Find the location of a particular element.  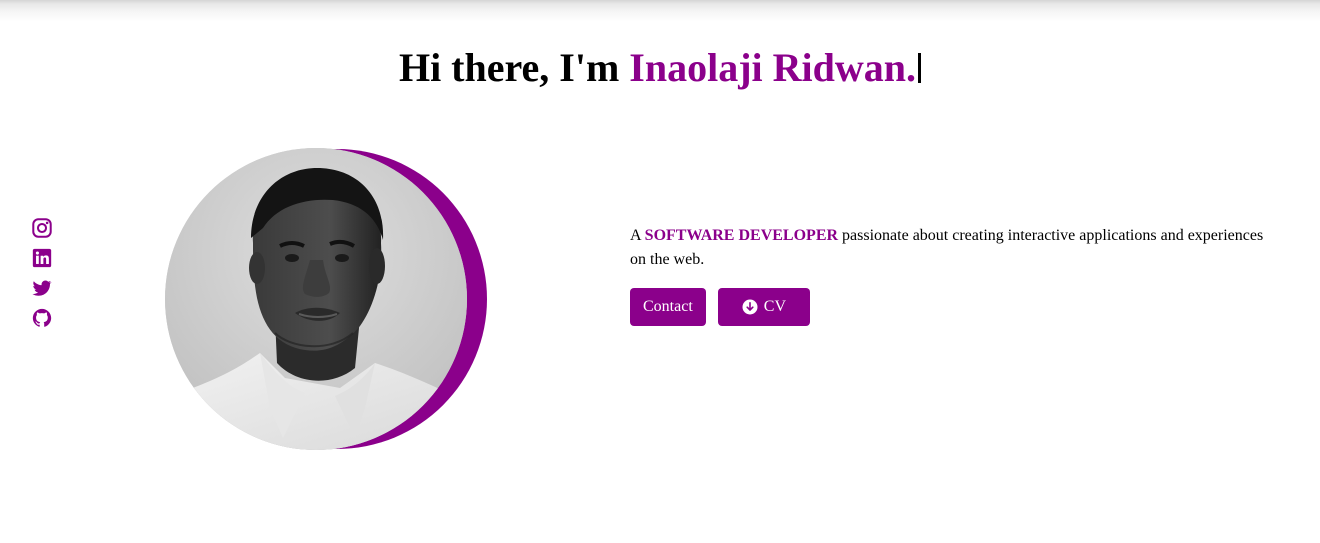

download-cv-button: CV is located at coordinates (763, 307).